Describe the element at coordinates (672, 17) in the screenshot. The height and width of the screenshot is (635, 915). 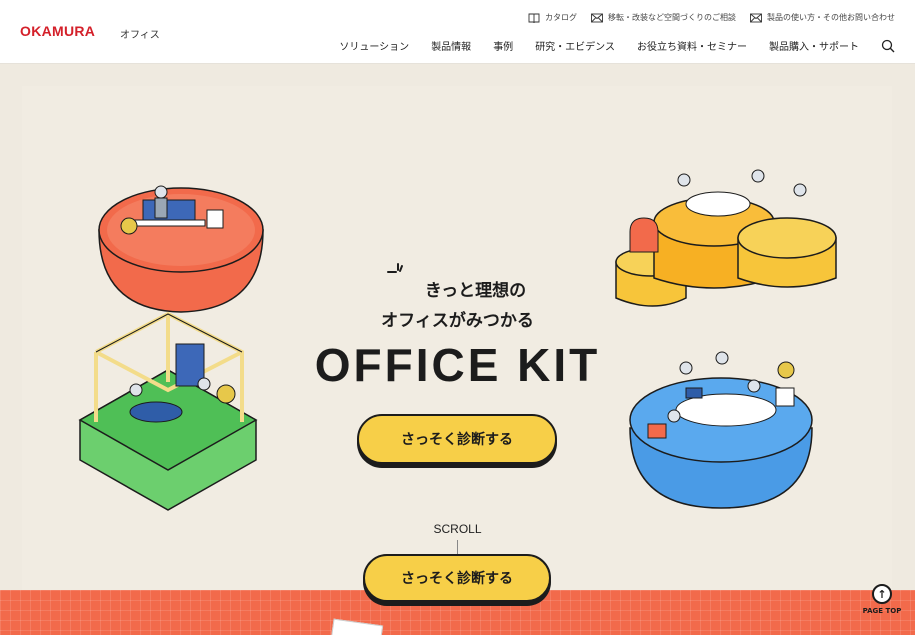
I see `consultation-link-label: 移転・改装など空間づくりのご相談` at that location.